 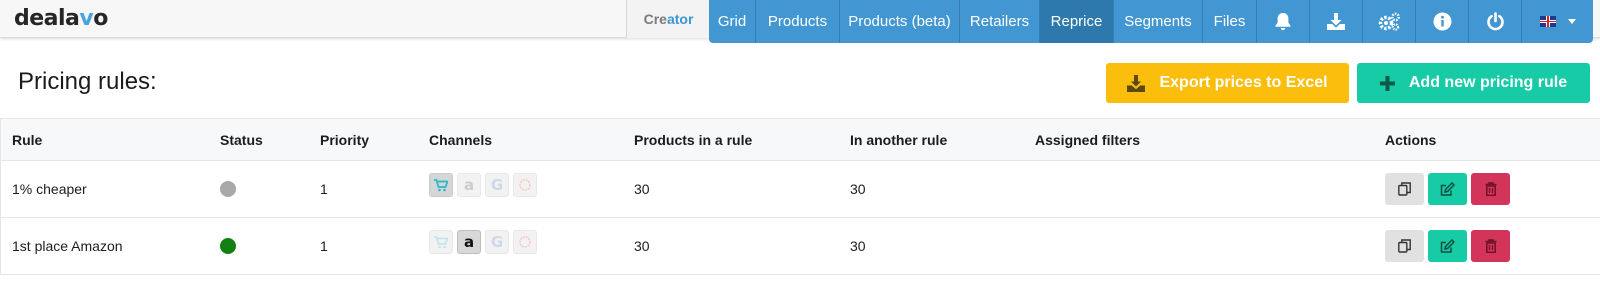 I want to click on language-selector, so click(x=1558, y=21).